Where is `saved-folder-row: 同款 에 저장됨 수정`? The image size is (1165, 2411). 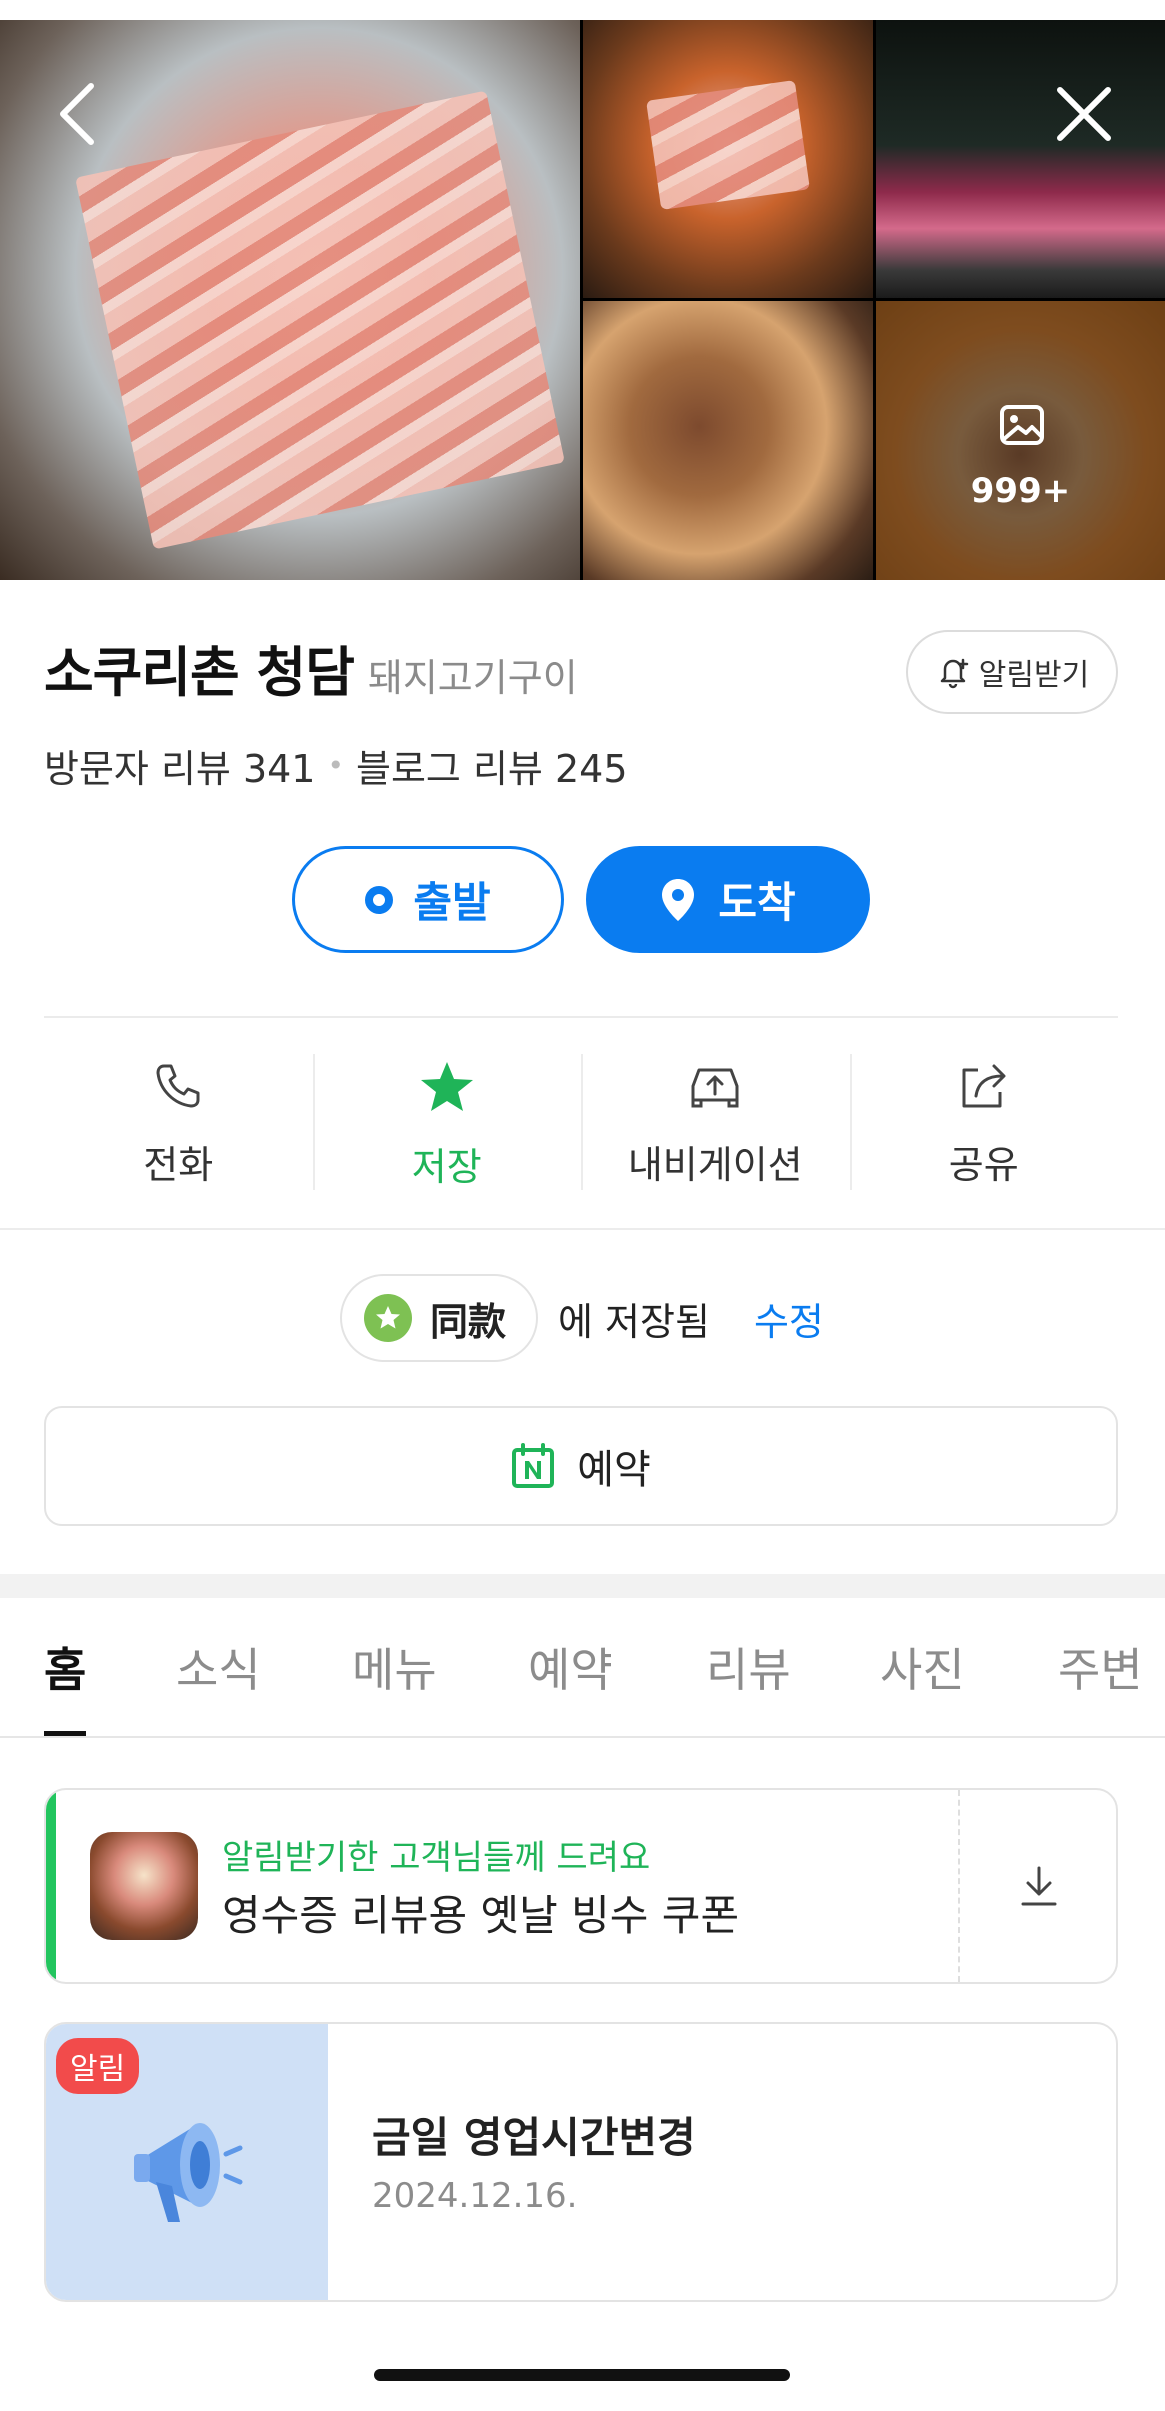
saved-folder-row: 同款 에 저장됨 수정 is located at coordinates (582, 1318).